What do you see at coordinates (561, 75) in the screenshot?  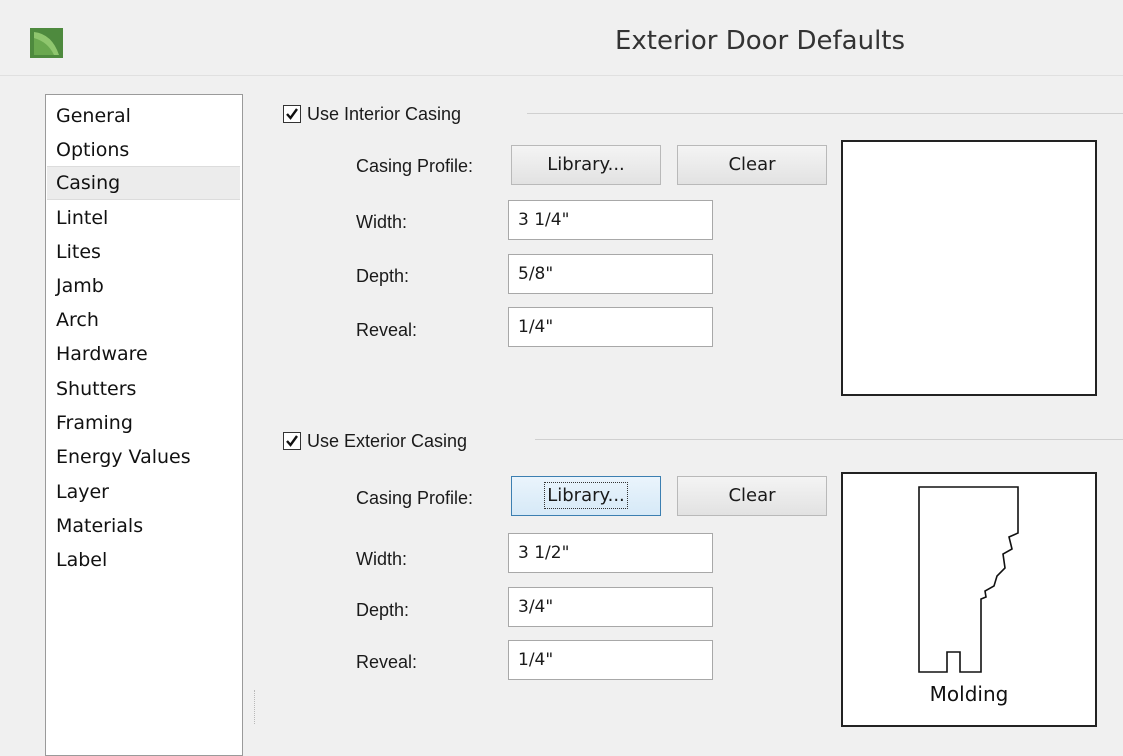 I see `title-divider` at bounding box center [561, 75].